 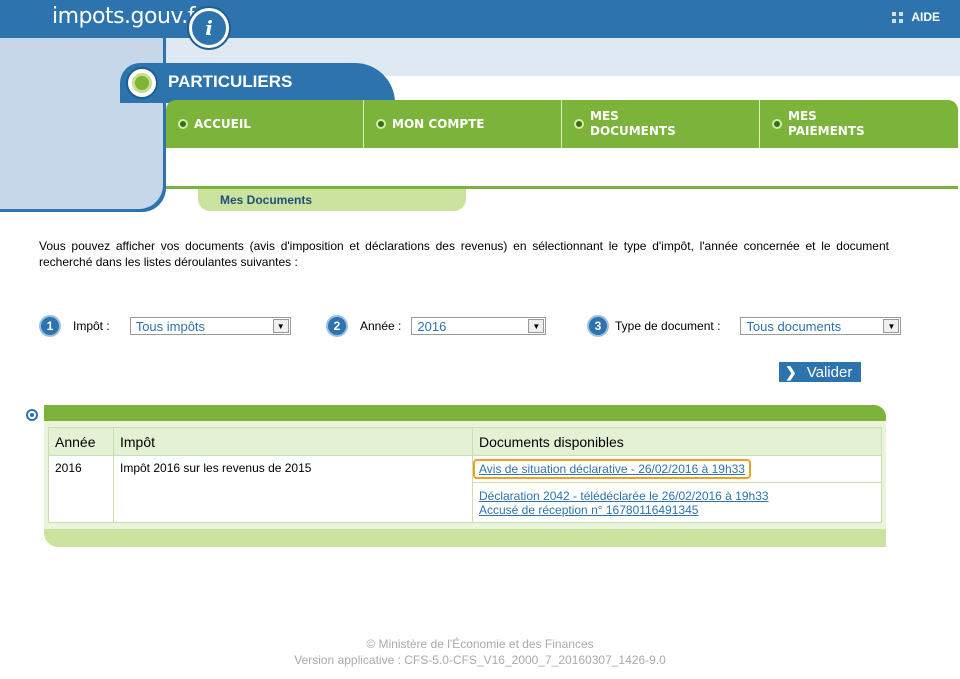 I want to click on type-document-select: Tous documents ▼, so click(x=821, y=326).